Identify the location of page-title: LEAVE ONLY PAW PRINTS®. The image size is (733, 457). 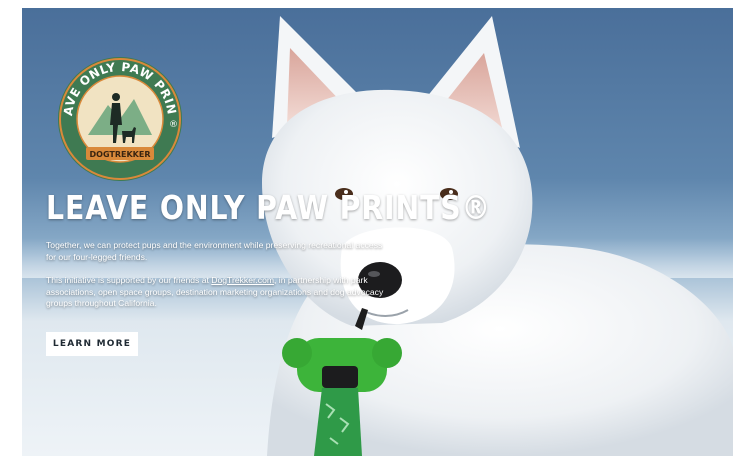
(268, 207).